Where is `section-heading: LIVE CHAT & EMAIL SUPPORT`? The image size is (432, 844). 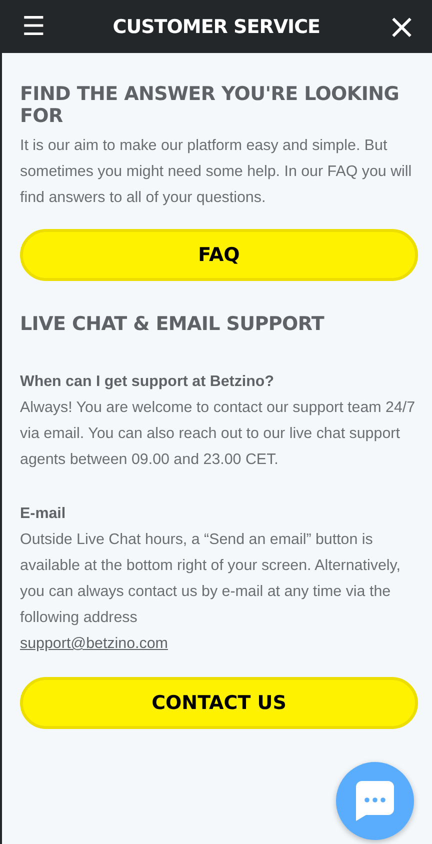 section-heading: LIVE CHAT & EMAIL SUPPORT is located at coordinates (173, 324).